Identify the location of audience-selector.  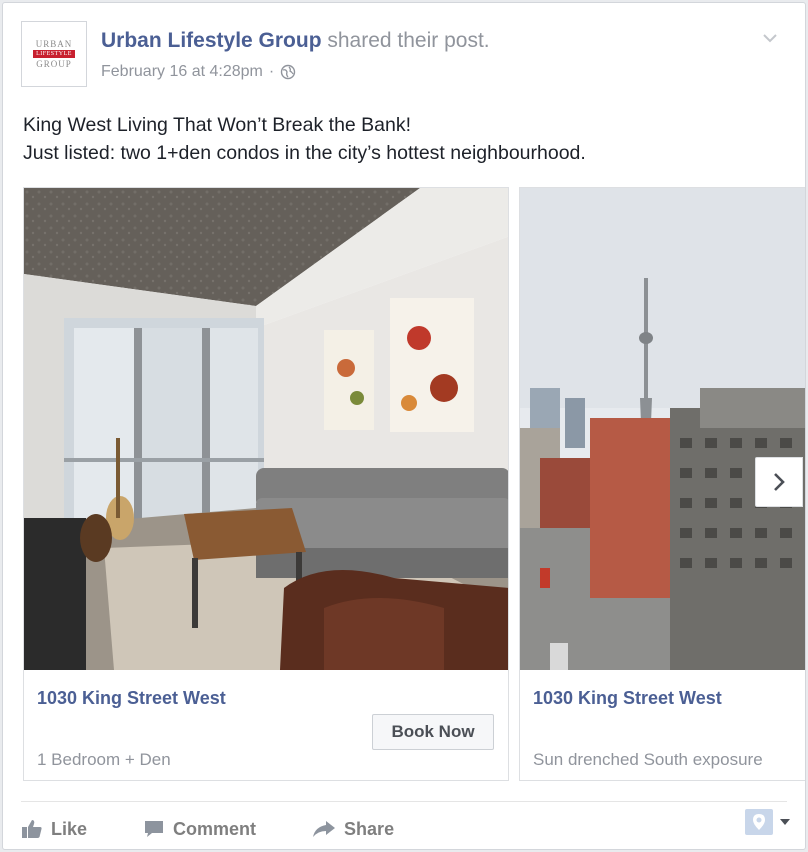
(768, 822).